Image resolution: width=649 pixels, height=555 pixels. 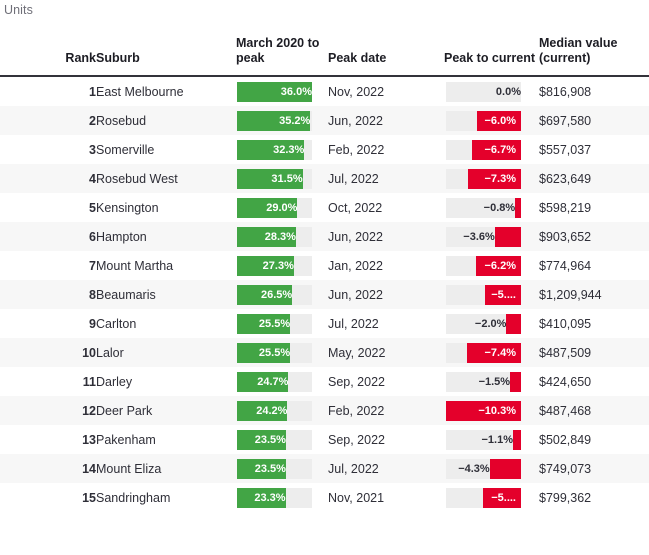 I want to click on cell-rank: 6, so click(x=92, y=236).